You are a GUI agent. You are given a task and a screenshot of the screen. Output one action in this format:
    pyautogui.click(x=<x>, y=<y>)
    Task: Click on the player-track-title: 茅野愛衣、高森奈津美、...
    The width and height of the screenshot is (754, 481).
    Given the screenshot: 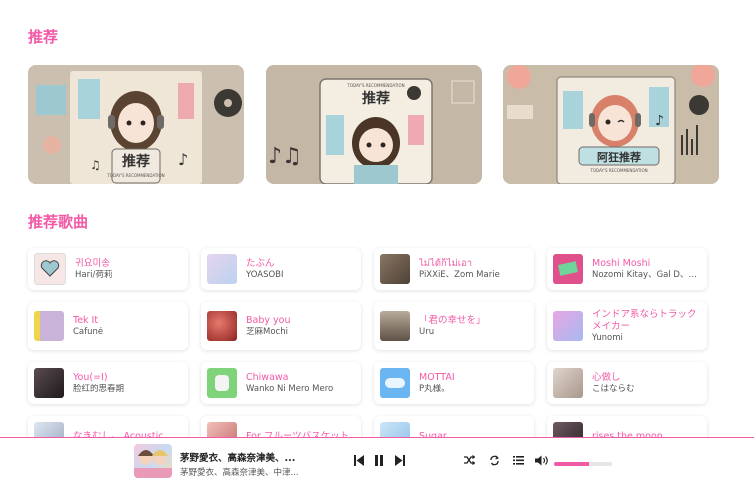 What is the action you would take?
    pyautogui.click(x=238, y=458)
    